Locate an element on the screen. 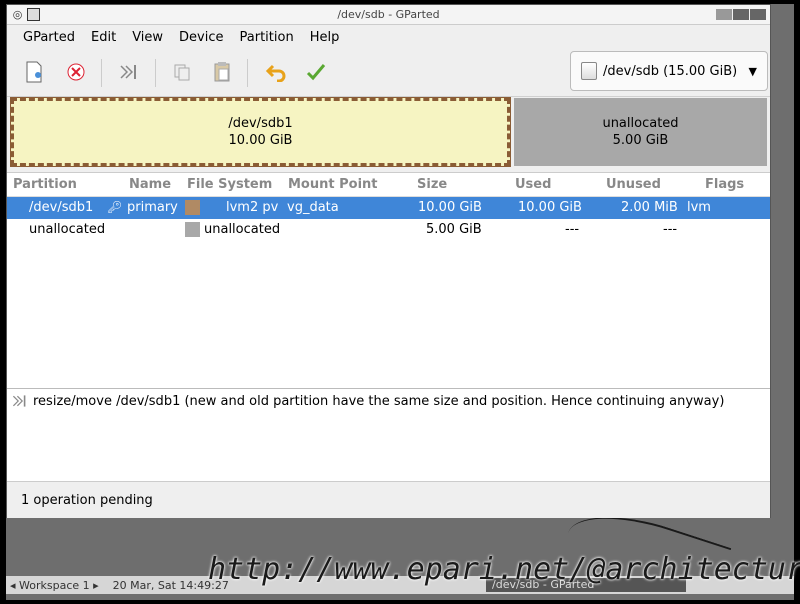 The height and width of the screenshot is (604, 800). apply-icon is located at coordinates (316, 72).